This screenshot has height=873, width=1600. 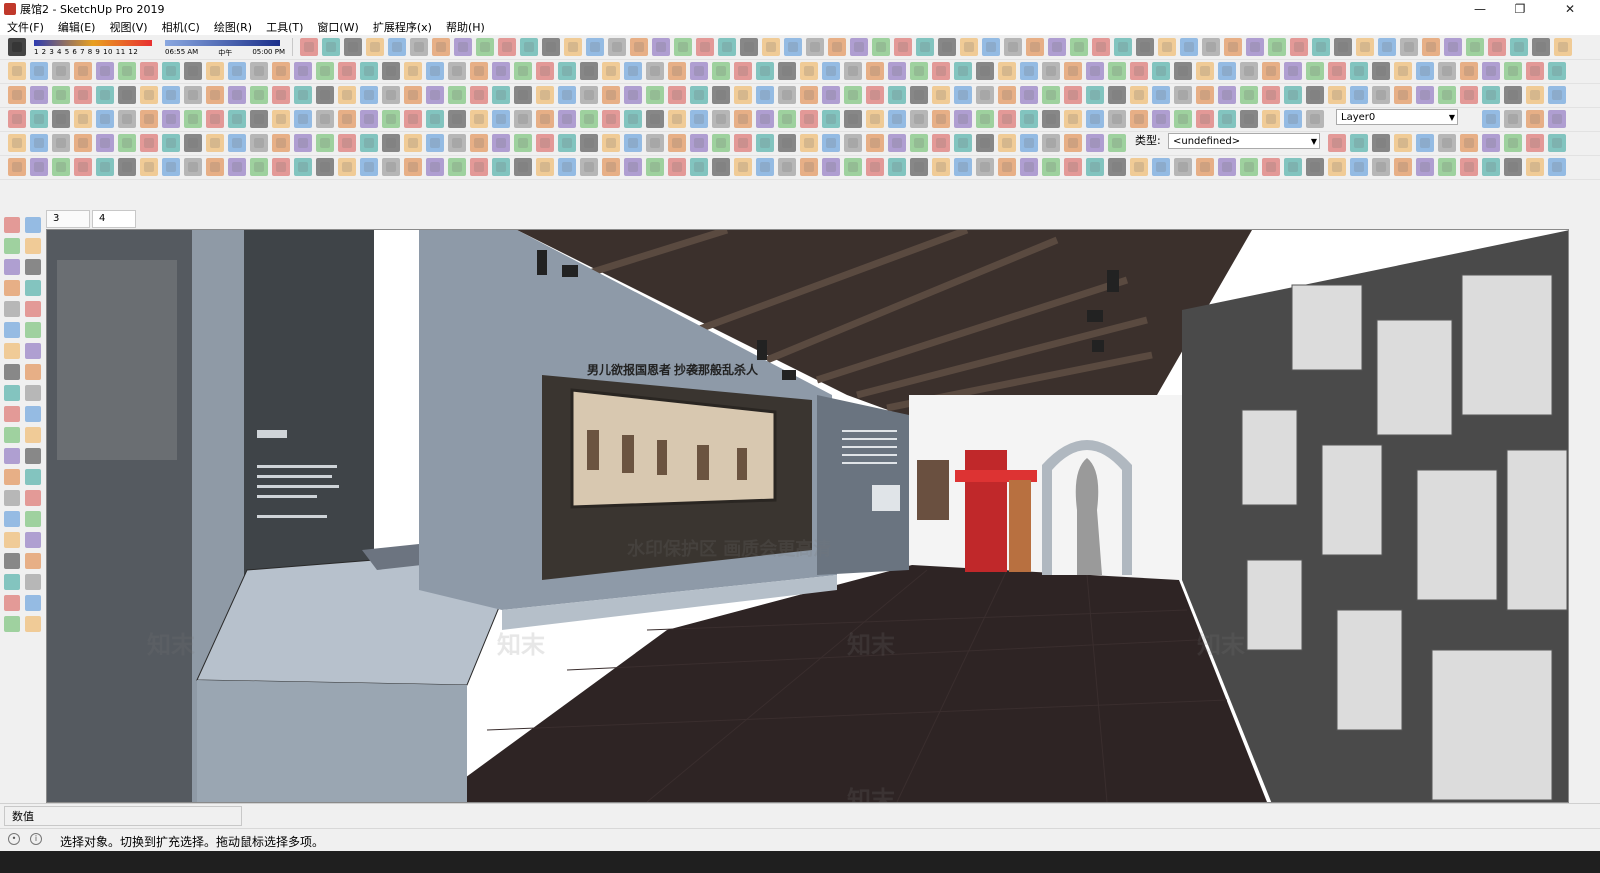 What do you see at coordinates (465, 27) in the screenshot?
I see `menu-help: 帮助(H)` at bounding box center [465, 27].